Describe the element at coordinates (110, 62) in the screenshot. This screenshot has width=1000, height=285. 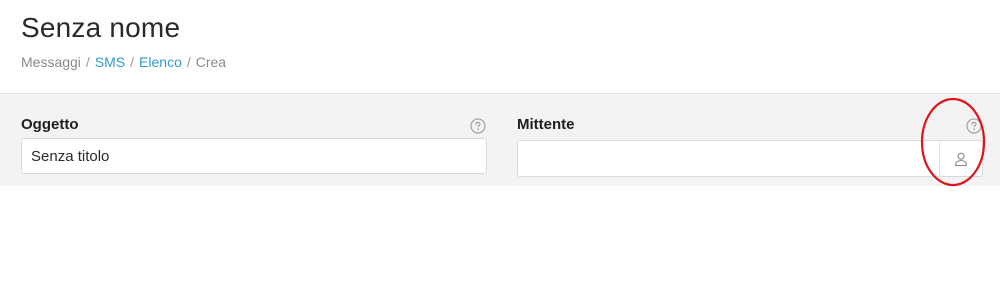
I see `breadcrumb-link-sms: SMS` at that location.